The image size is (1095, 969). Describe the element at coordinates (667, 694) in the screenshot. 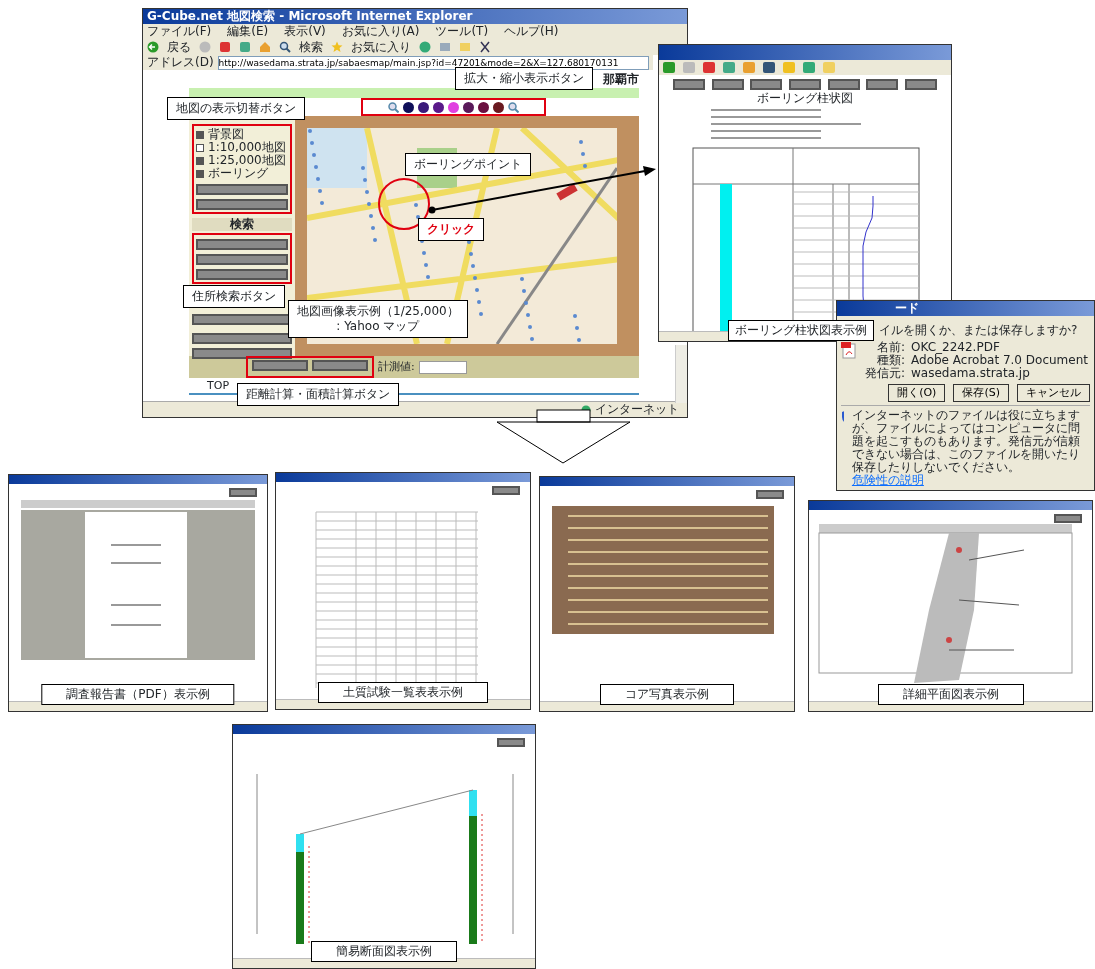

I see `caption-label: コア写真表示例` at that location.